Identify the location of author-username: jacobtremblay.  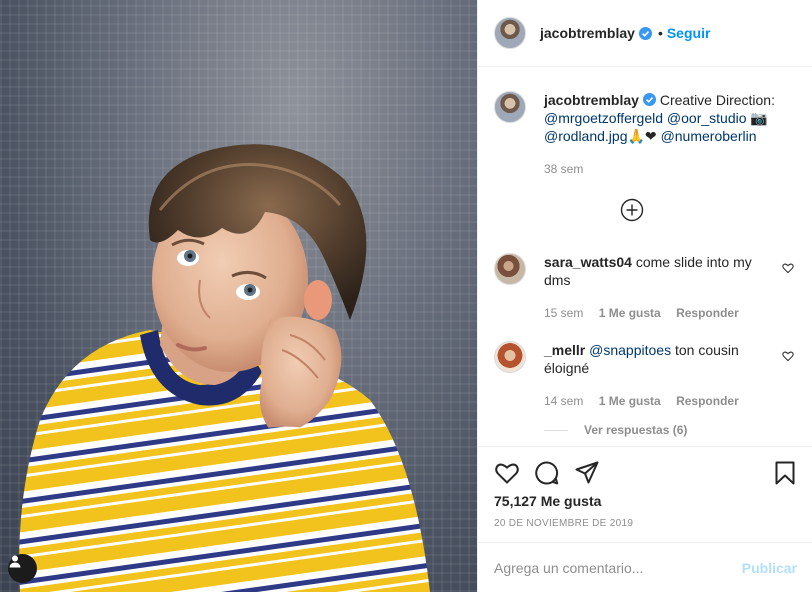
(587, 33).